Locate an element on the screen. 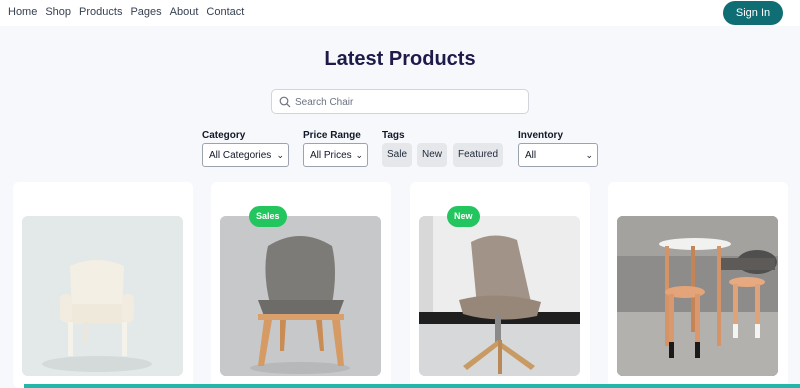  category-label: Category is located at coordinates (224, 135).